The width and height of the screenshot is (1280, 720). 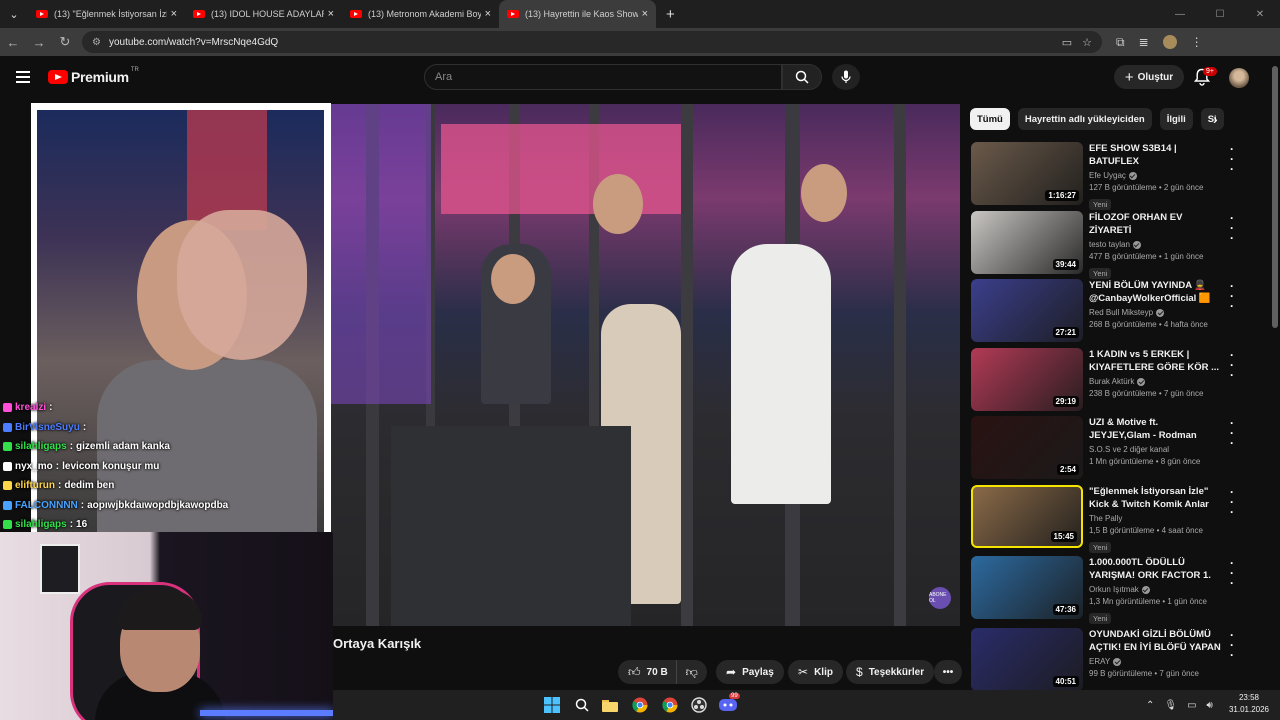 I want to click on video-title-link: EFE SHOW S3B14 | BATUFLEX, so click(x=1155, y=155).